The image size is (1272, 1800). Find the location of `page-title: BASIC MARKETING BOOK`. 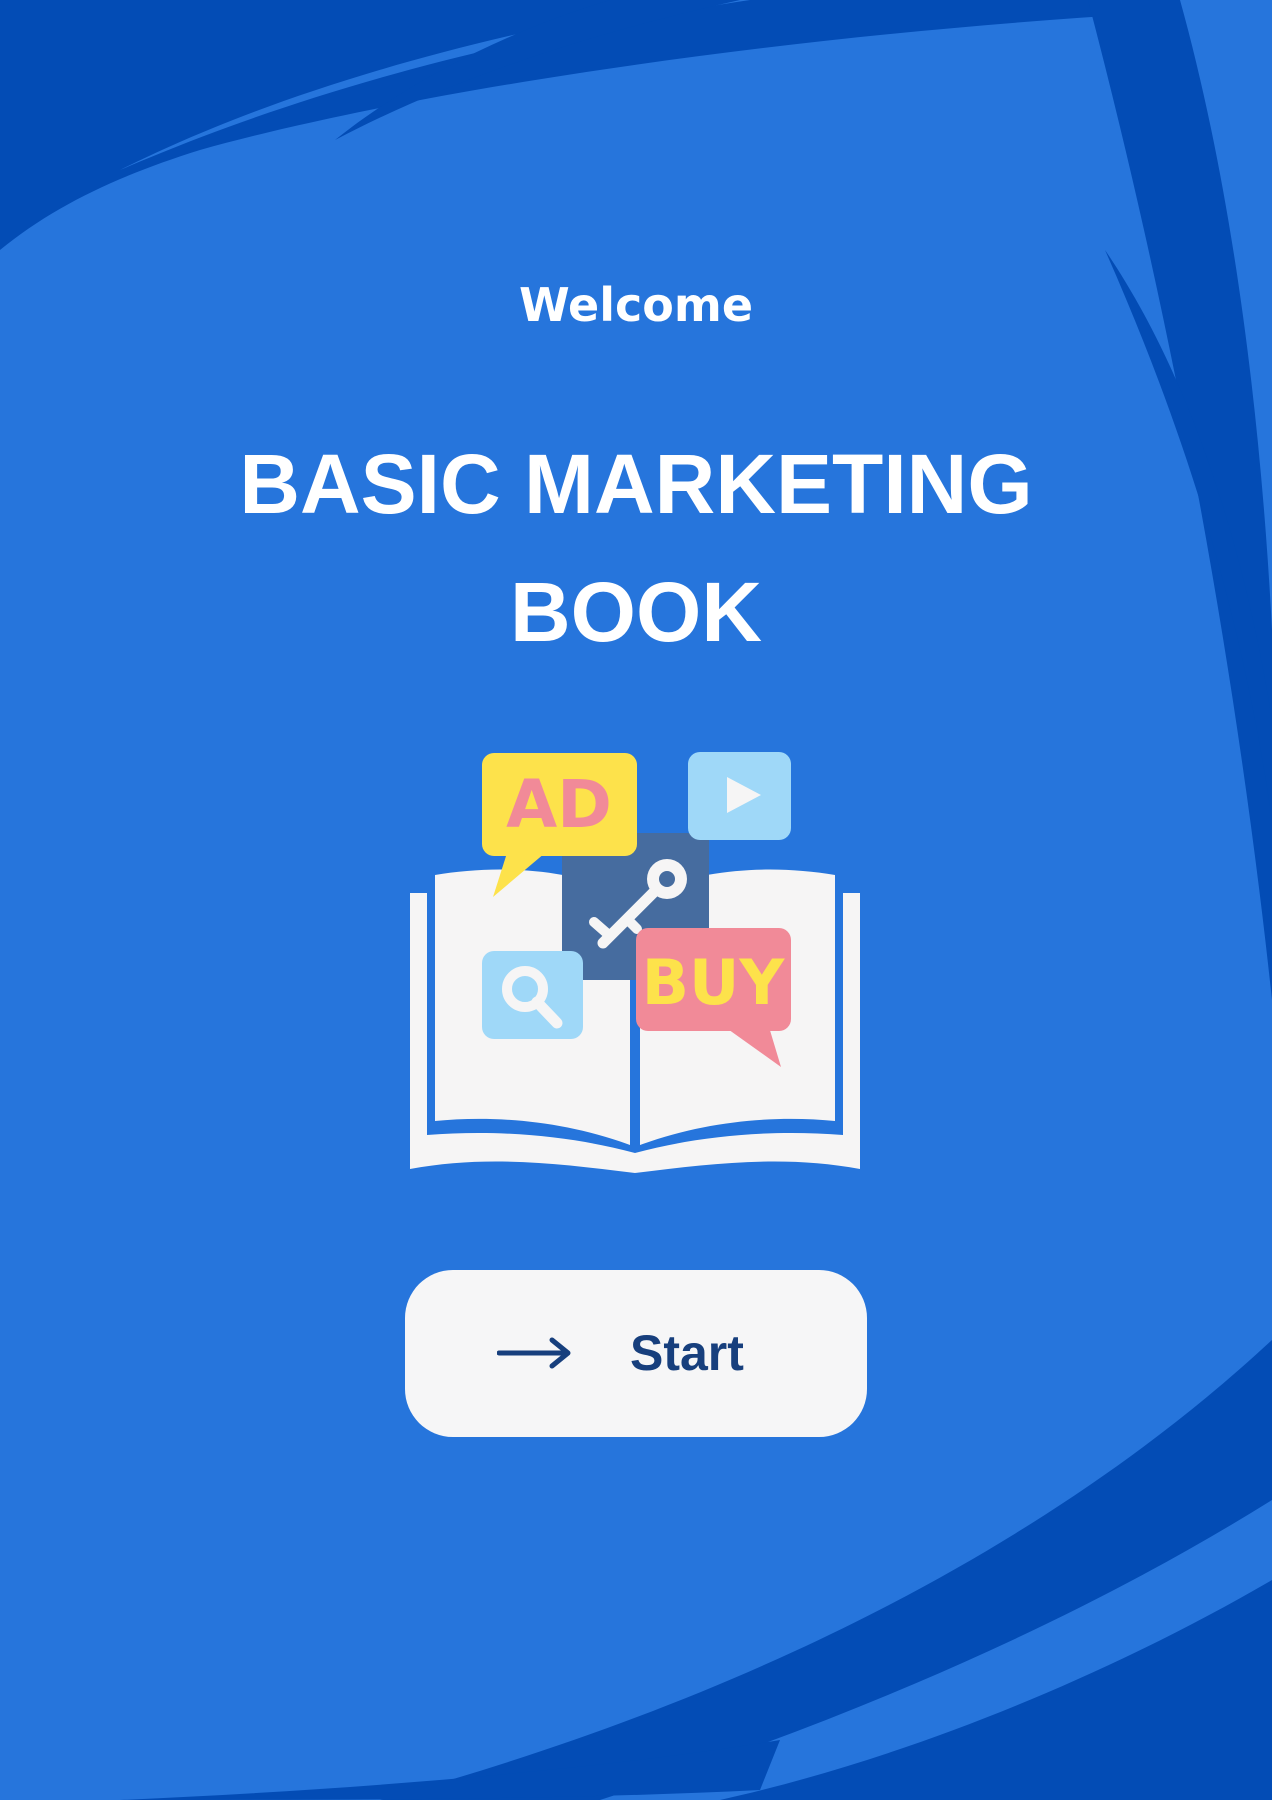

page-title: BASIC MARKETING BOOK is located at coordinates (636, 548).